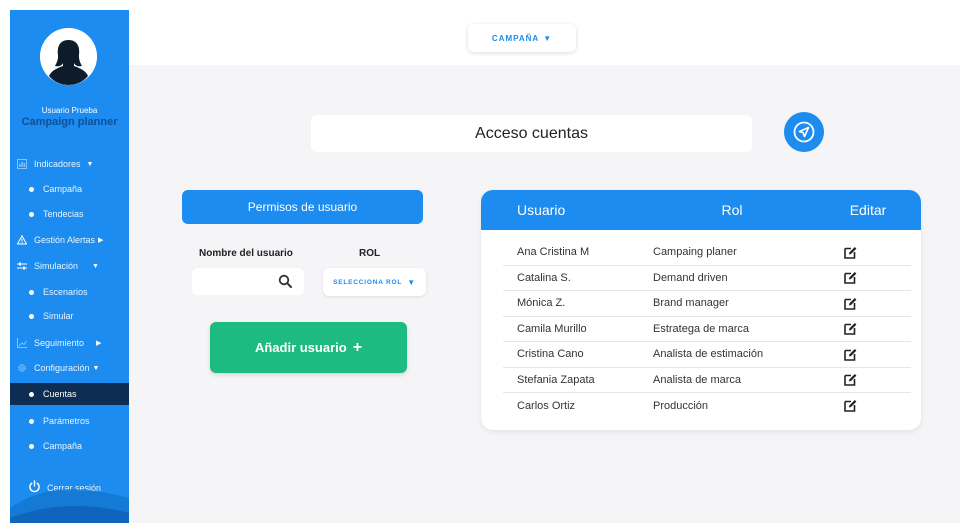  What do you see at coordinates (544, 277) in the screenshot?
I see `user-cell: Catalina S.` at bounding box center [544, 277].